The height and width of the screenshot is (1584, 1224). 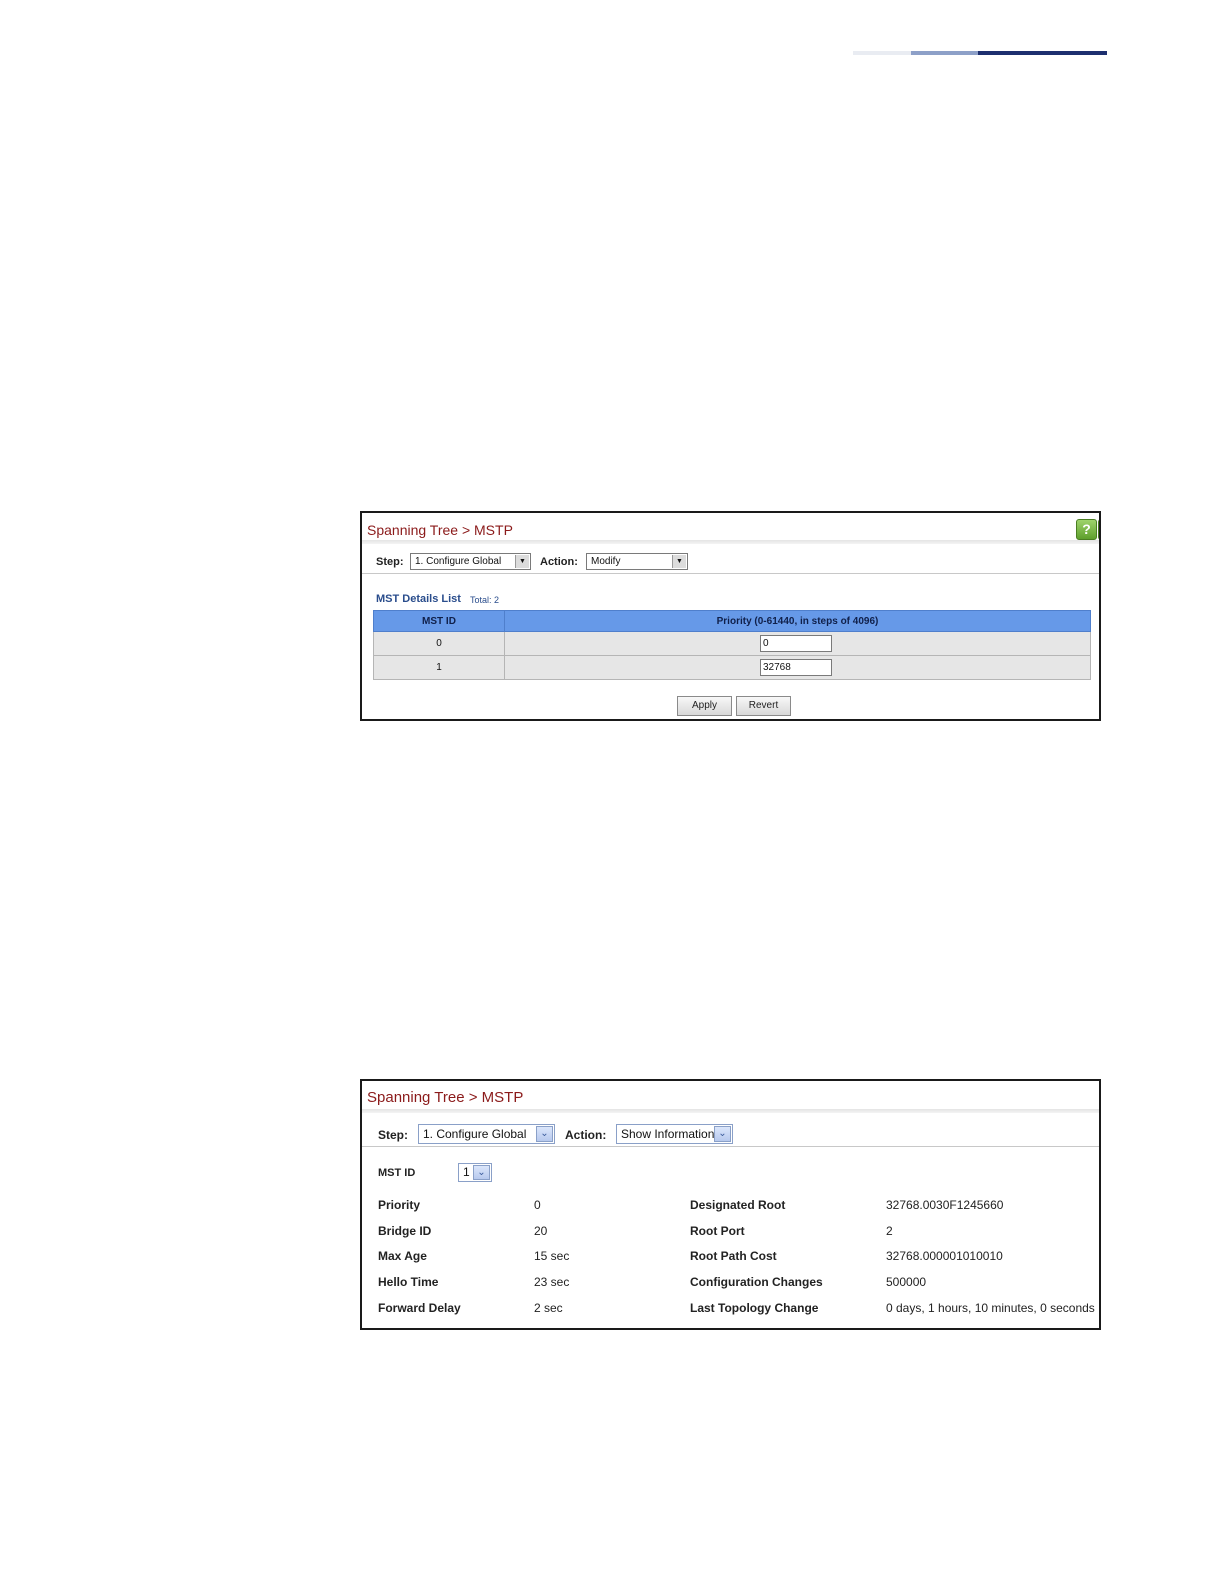 What do you see at coordinates (541, 1231) in the screenshot?
I see `field-value: 20` at bounding box center [541, 1231].